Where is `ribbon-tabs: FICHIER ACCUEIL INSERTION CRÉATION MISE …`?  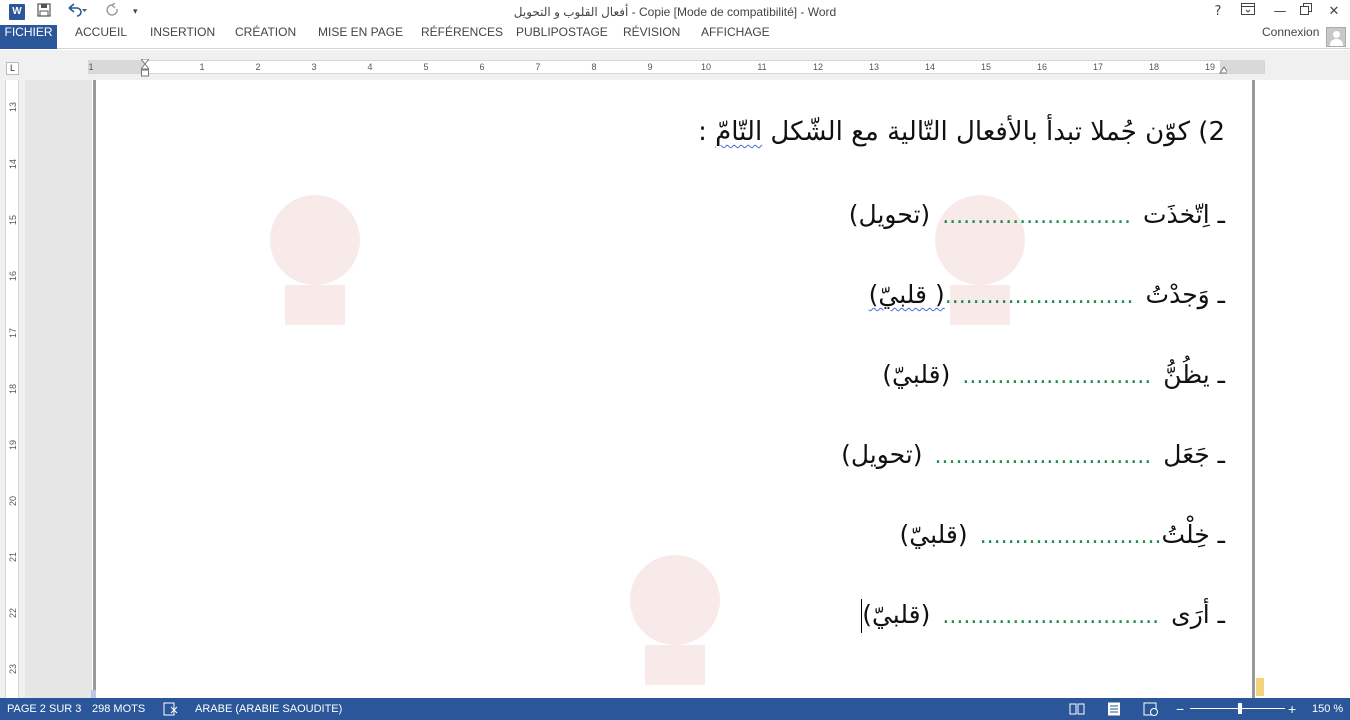
ribbon-tabs: FICHIER ACCUEIL INSERTION CRÉATION MISE … is located at coordinates (675, 37).